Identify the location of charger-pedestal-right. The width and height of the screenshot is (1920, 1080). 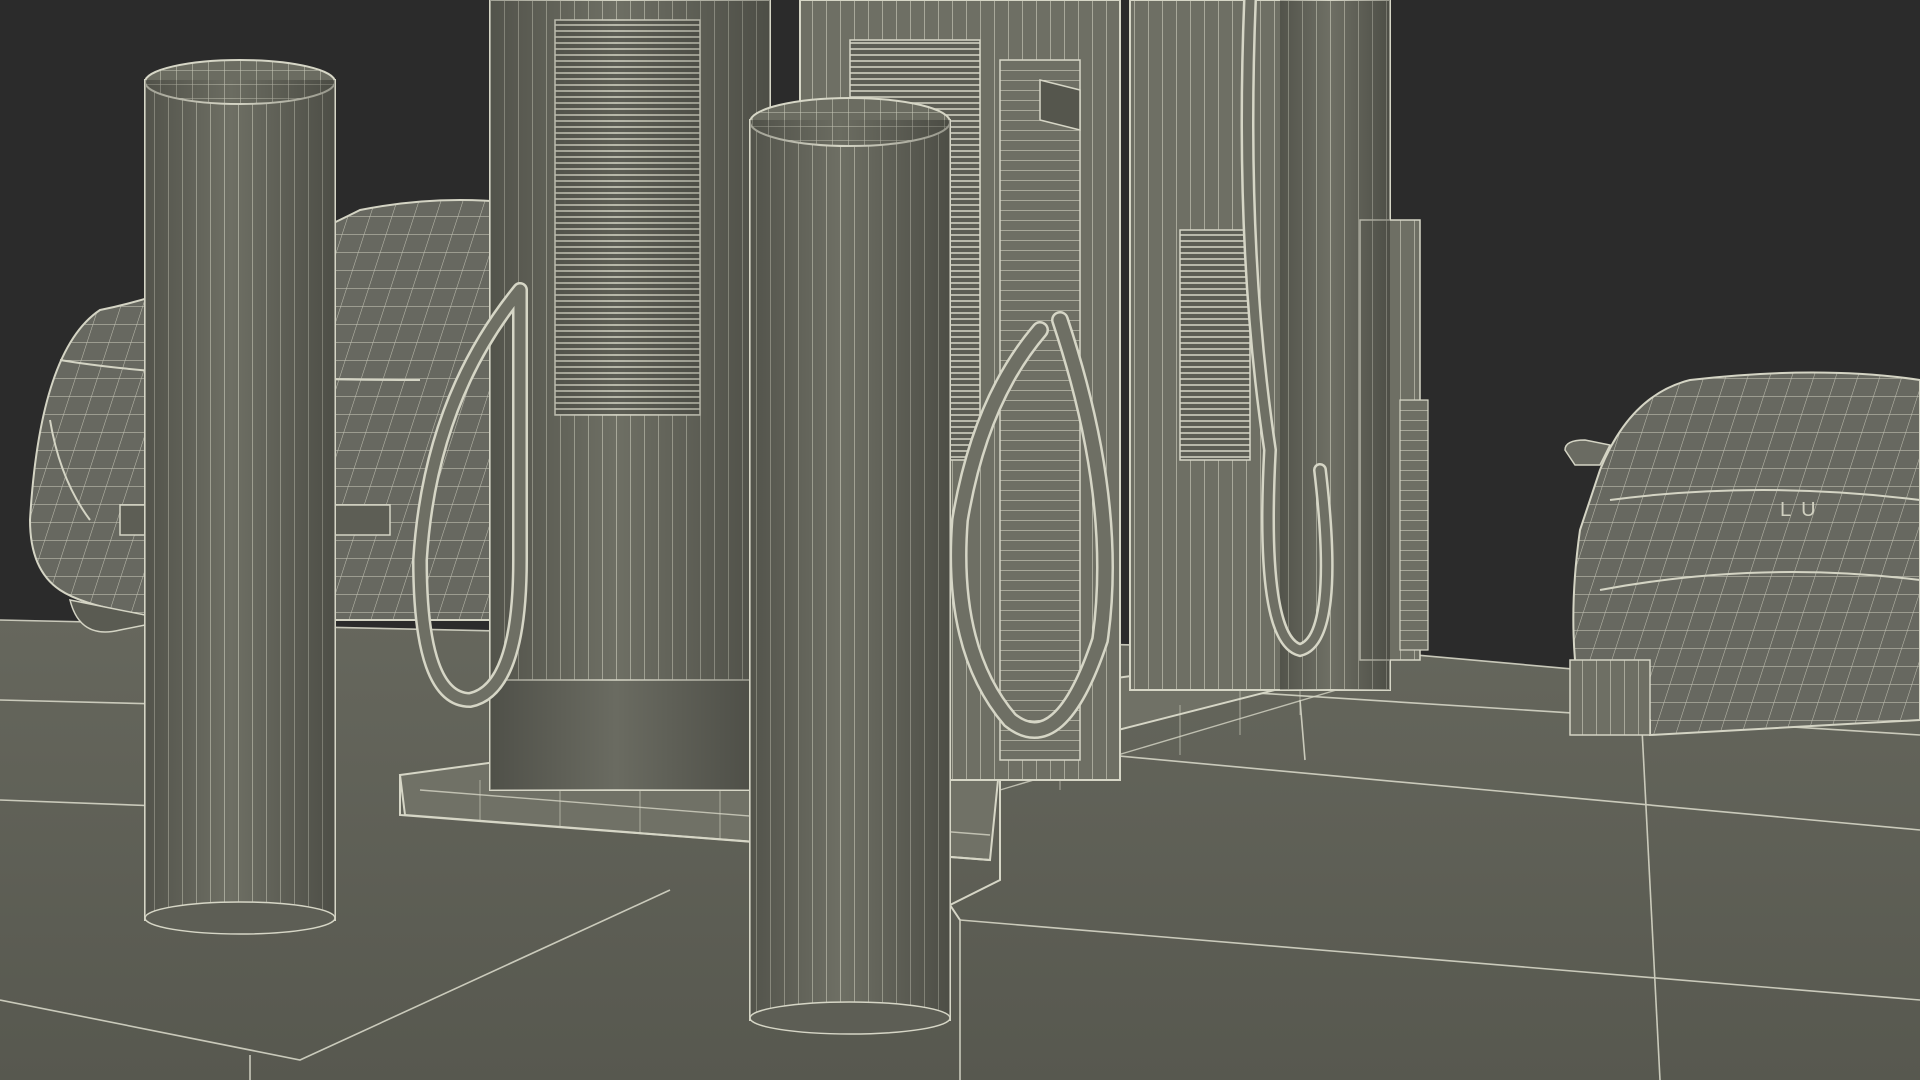
(1279, 345).